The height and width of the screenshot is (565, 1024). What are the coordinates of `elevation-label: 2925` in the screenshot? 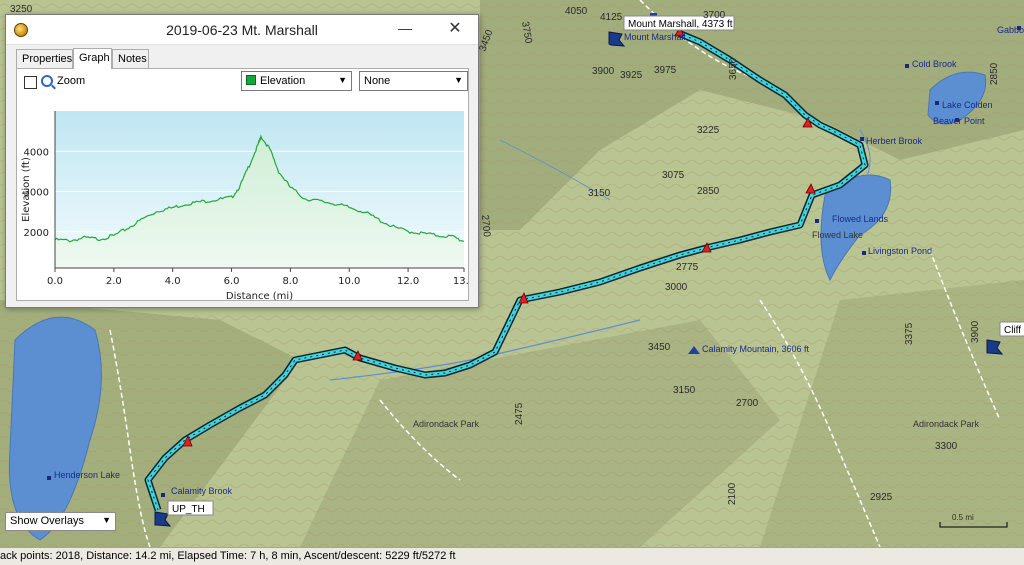 It's located at (881, 497).